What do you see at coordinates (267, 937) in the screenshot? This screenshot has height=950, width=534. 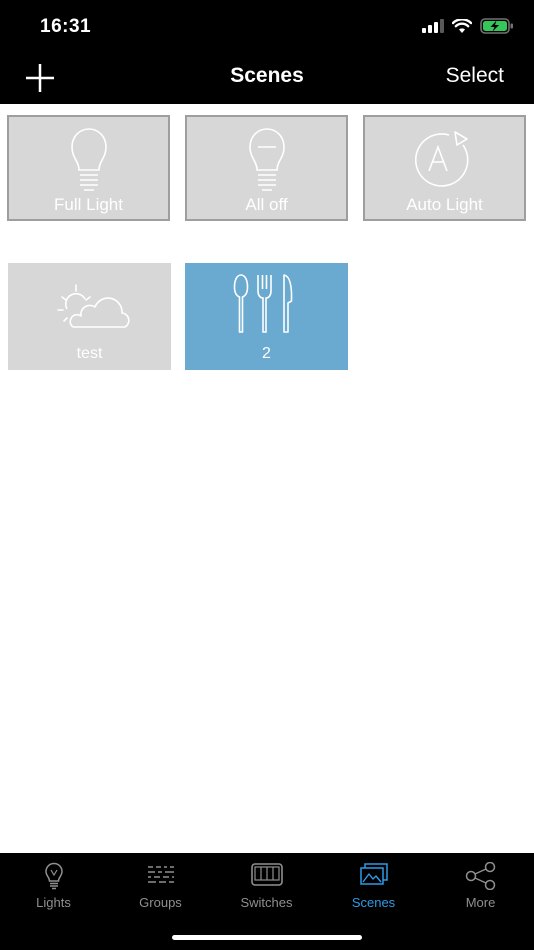 I see `home-indicator` at bounding box center [267, 937].